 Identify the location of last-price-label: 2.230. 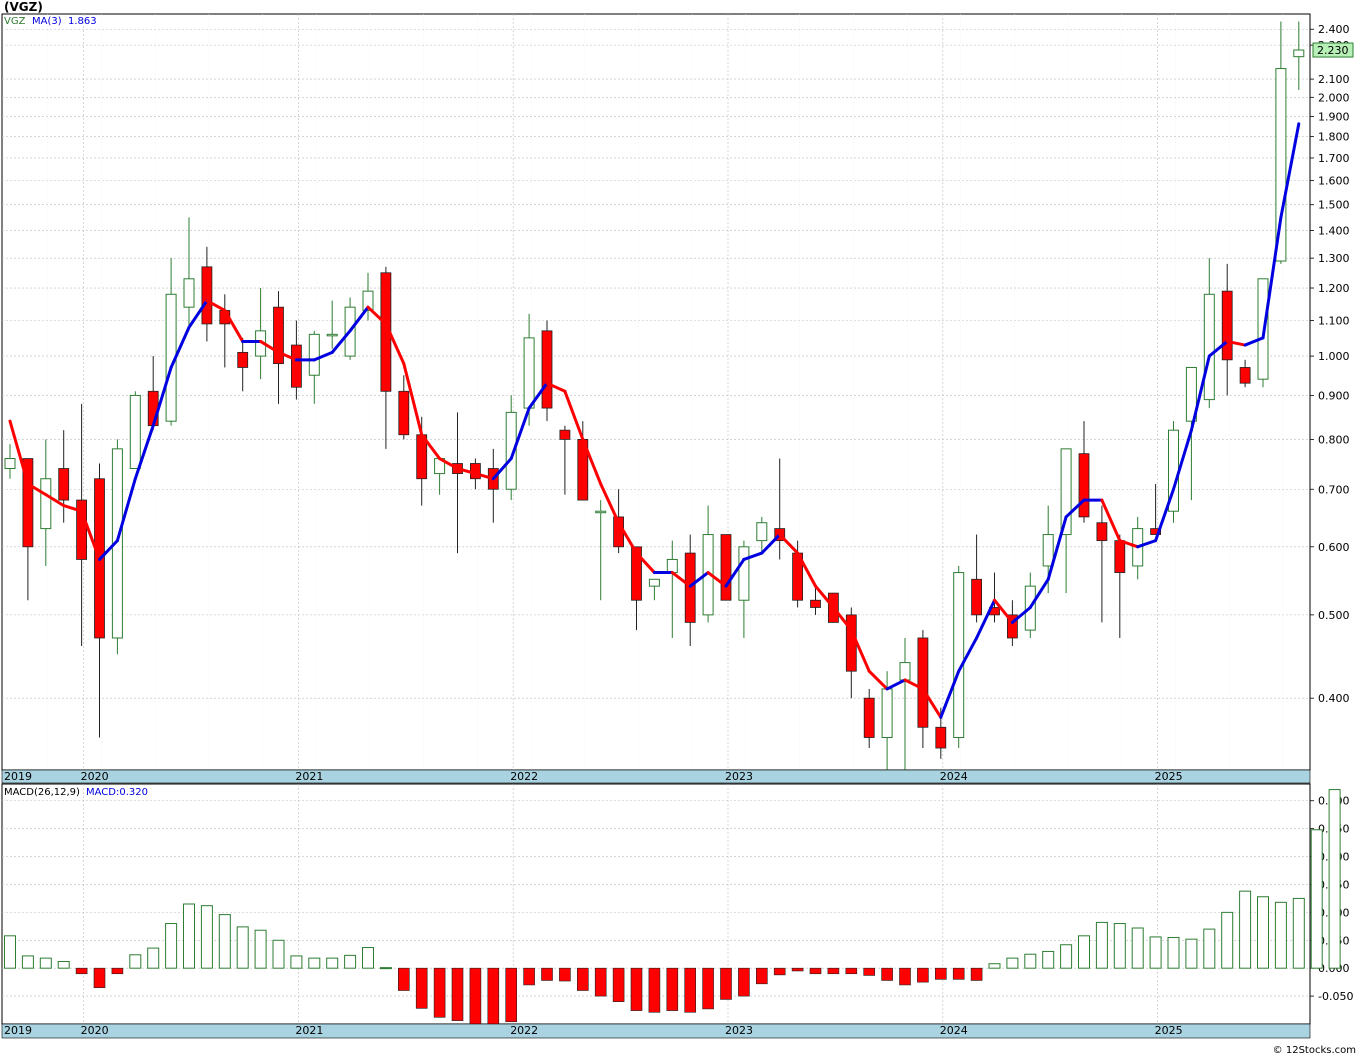
(1333, 50).